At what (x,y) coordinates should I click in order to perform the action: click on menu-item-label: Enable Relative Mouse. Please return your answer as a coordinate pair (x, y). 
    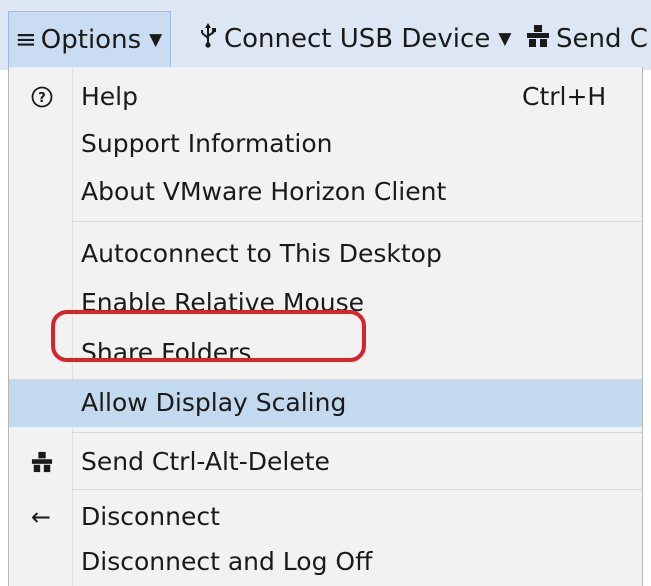
    Looking at the image, I should click on (222, 302).